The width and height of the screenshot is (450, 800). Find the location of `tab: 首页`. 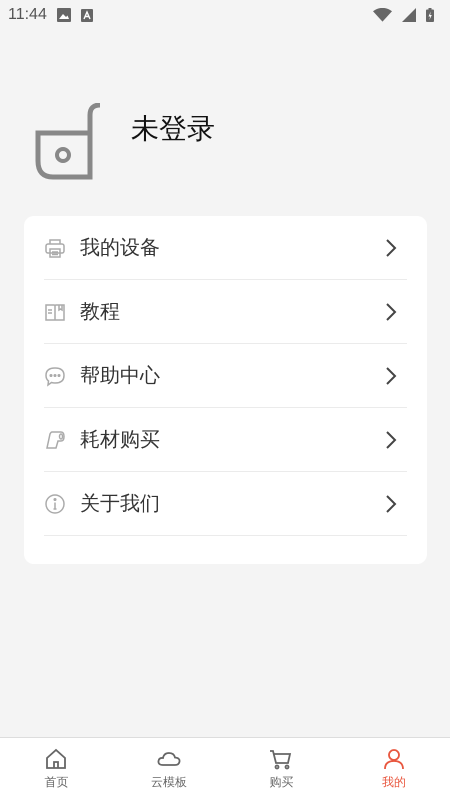

tab: 首页 is located at coordinates (56, 769).